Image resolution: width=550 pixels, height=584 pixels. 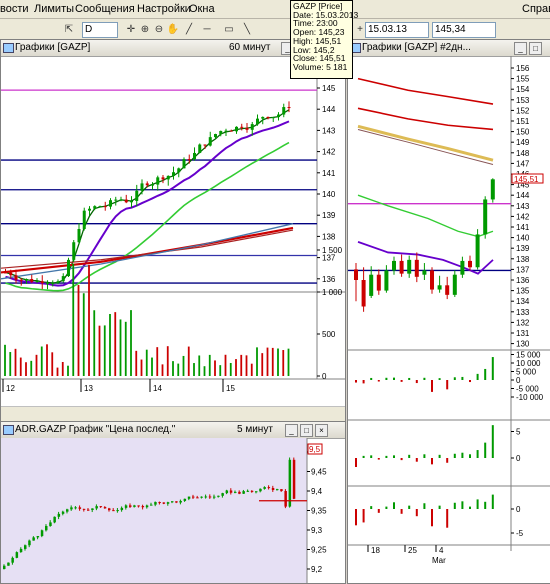 What do you see at coordinates (157, 388) in the screenshot?
I see `date-tick-label: 14` at bounding box center [157, 388].